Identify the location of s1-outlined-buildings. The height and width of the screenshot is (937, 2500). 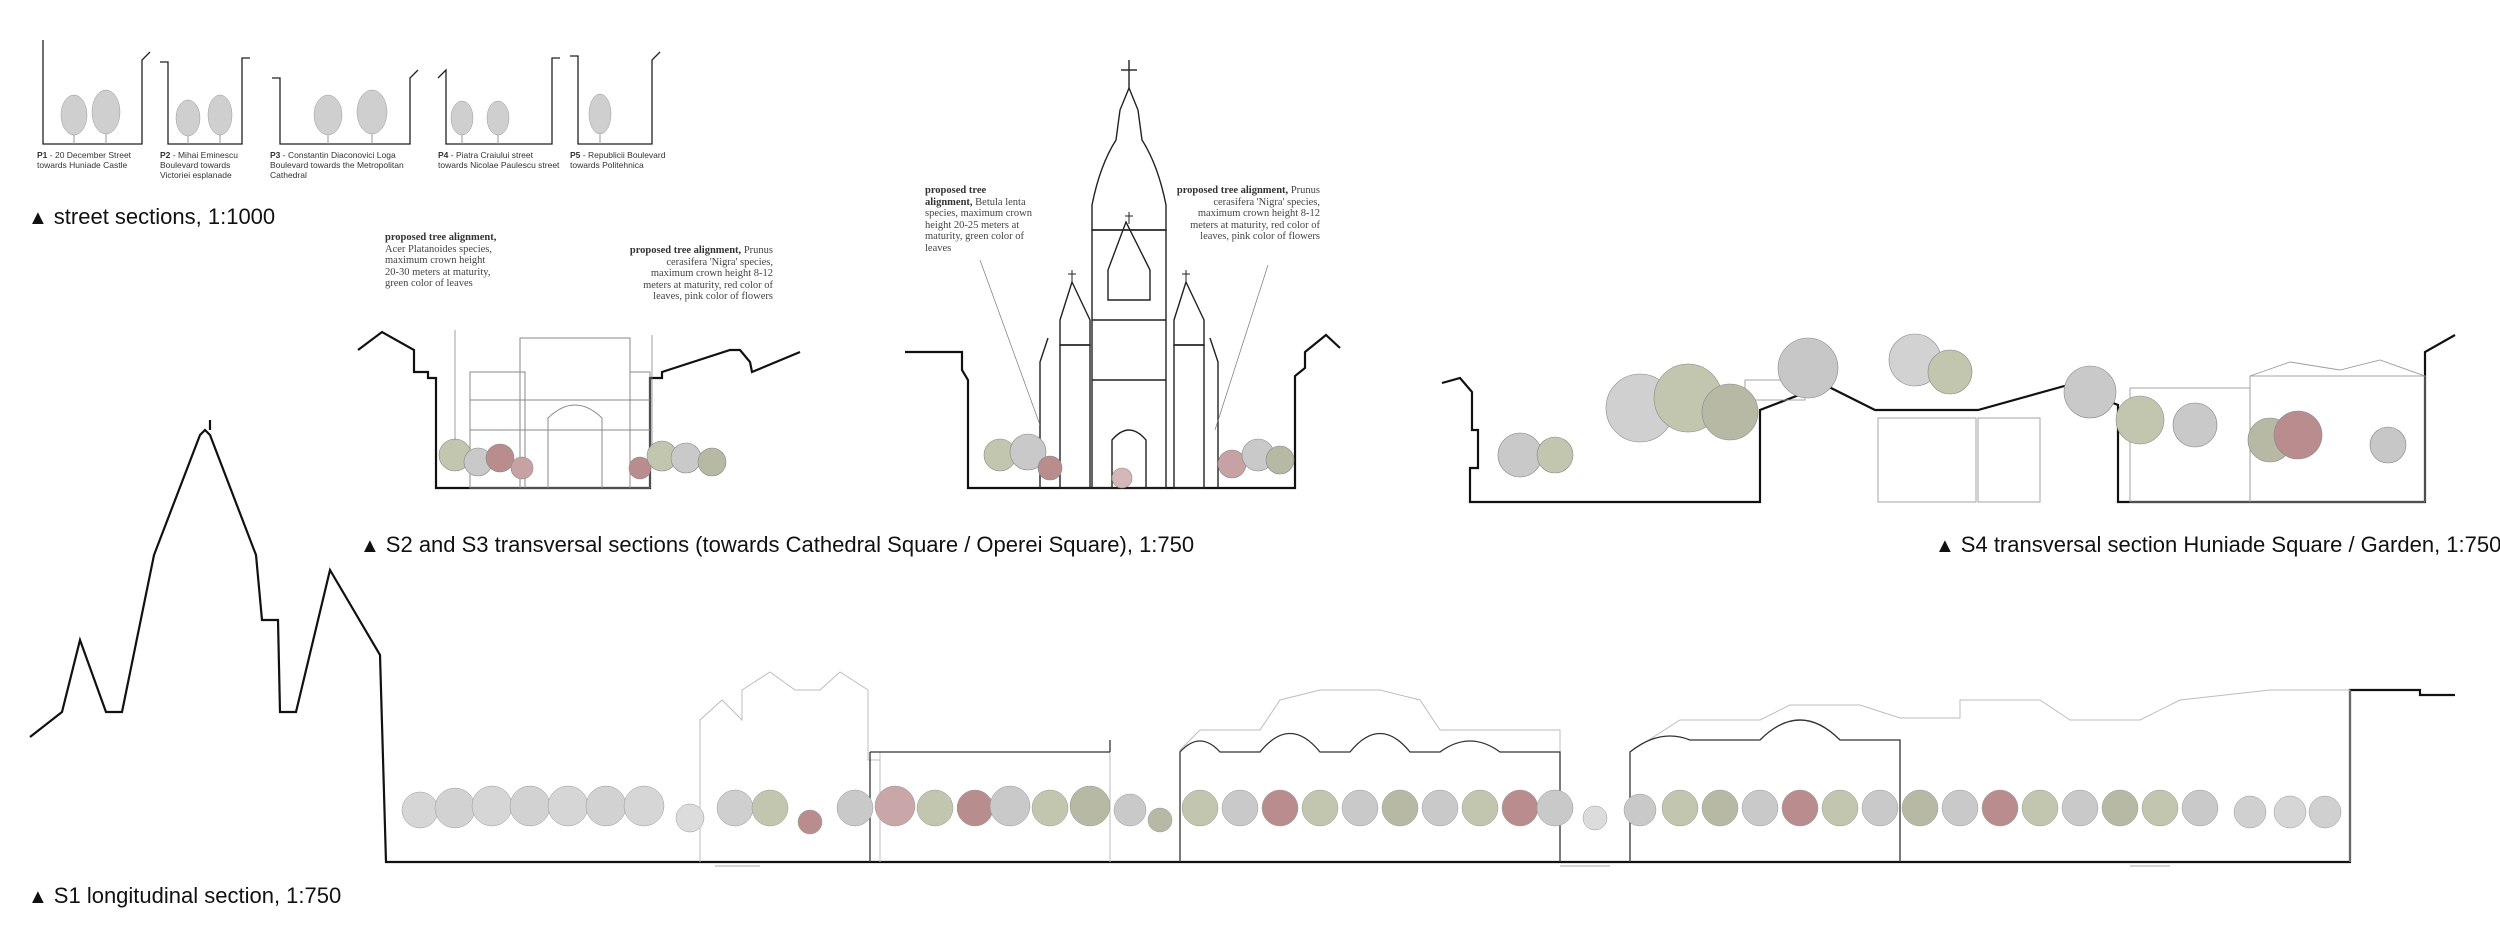
(1385, 790).